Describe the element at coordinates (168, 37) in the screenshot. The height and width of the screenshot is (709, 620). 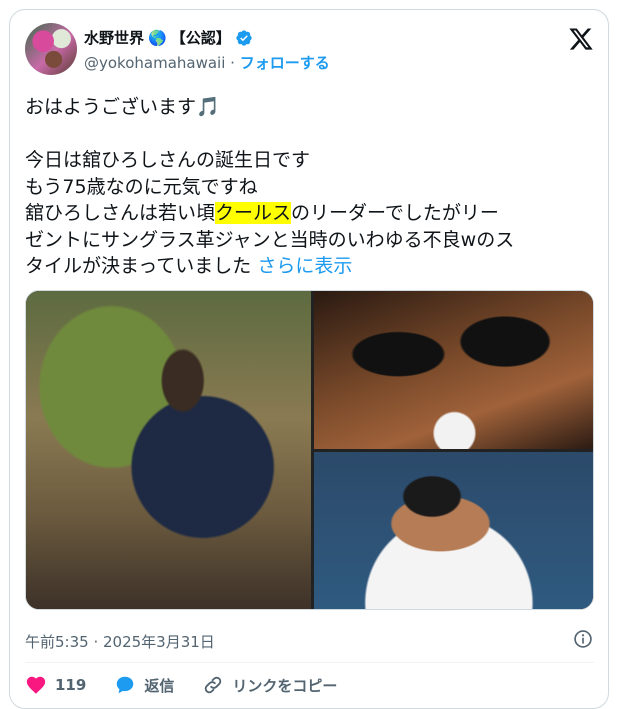
I see `author-name-row: 水野世界 🌎 【公認】` at that location.